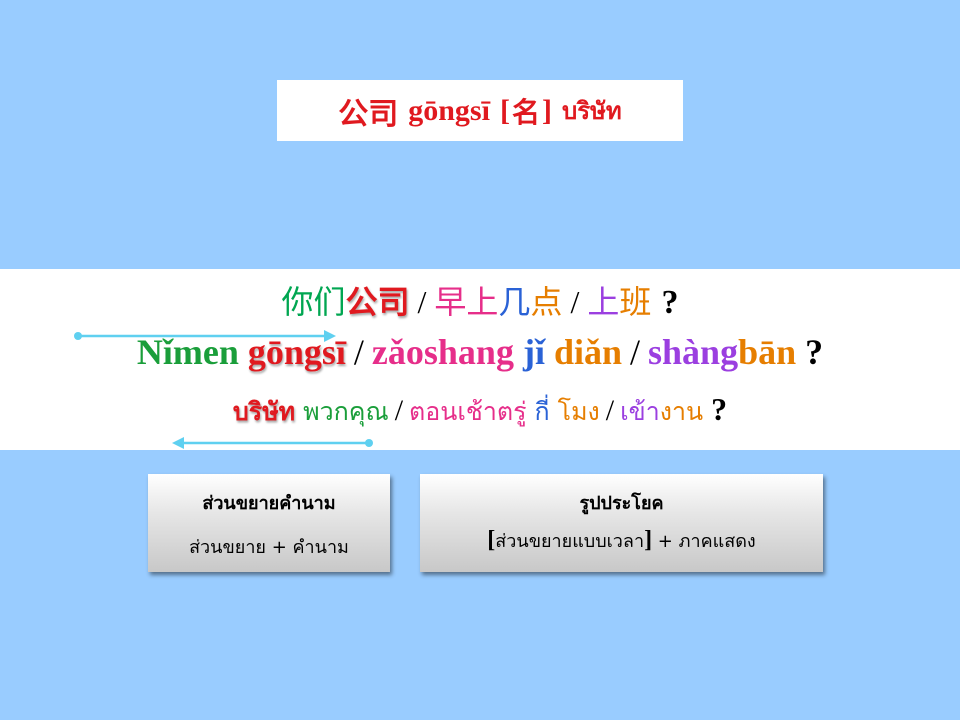 This screenshot has height=720, width=960. What do you see at coordinates (468, 411) in the screenshot?
I see `thai-early-morning: ตอนเช้าตรู่` at bounding box center [468, 411].